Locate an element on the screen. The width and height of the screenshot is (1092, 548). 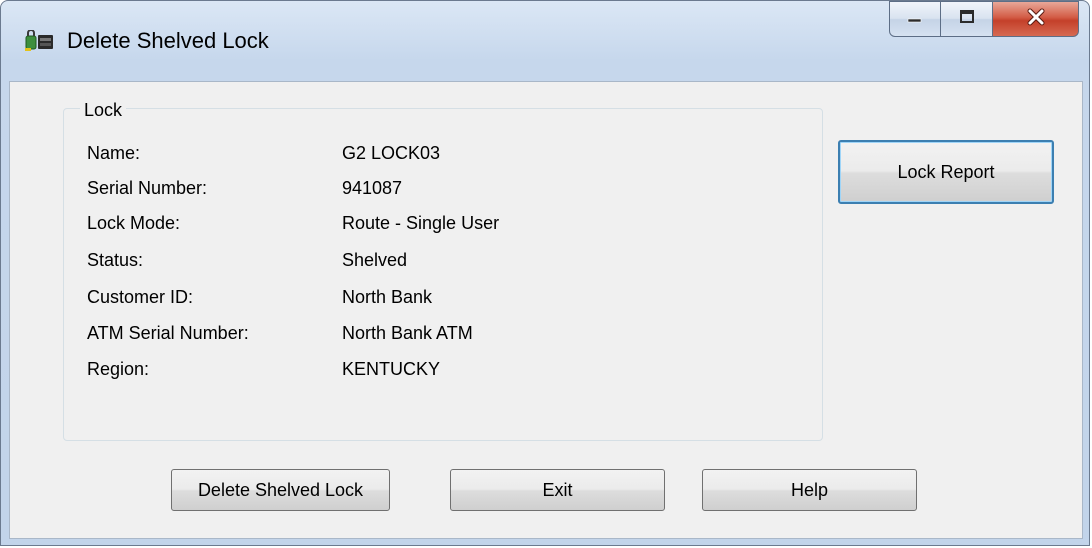
help-button: Help is located at coordinates (809, 490).